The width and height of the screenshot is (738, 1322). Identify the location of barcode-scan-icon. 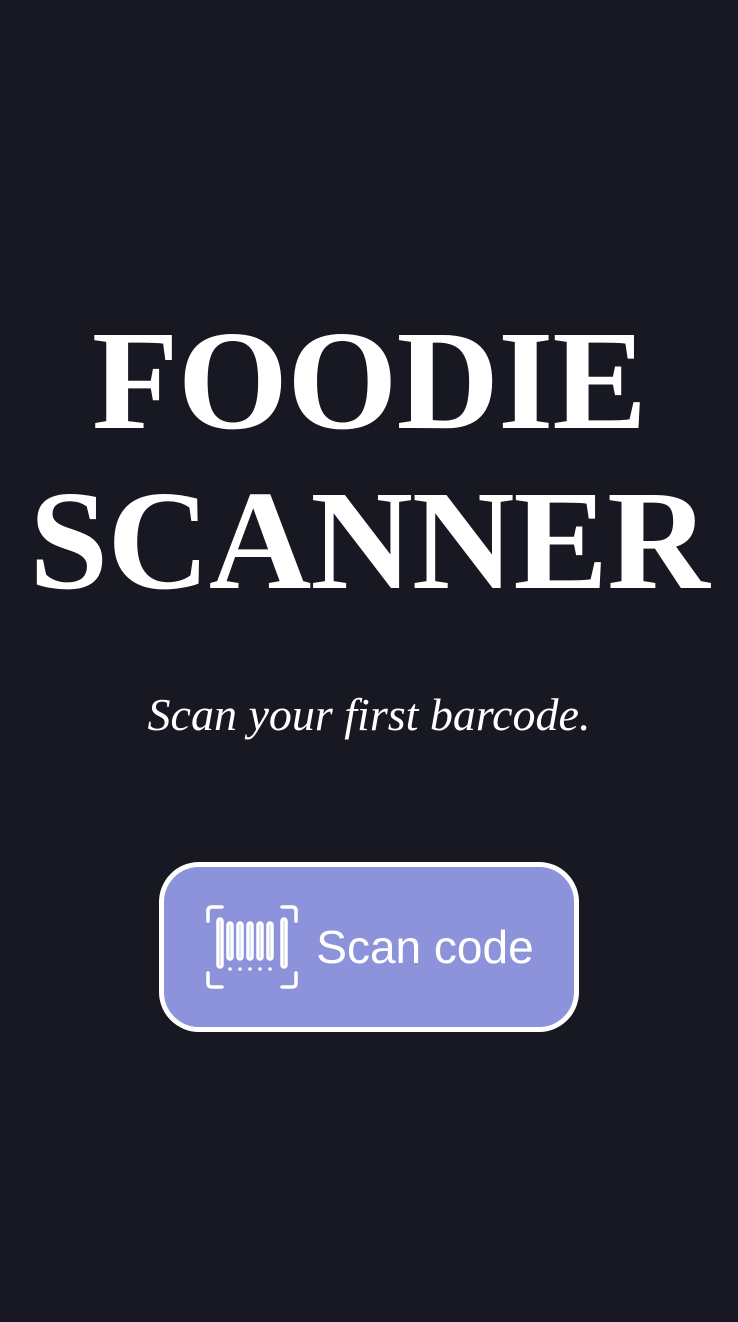
(252, 947).